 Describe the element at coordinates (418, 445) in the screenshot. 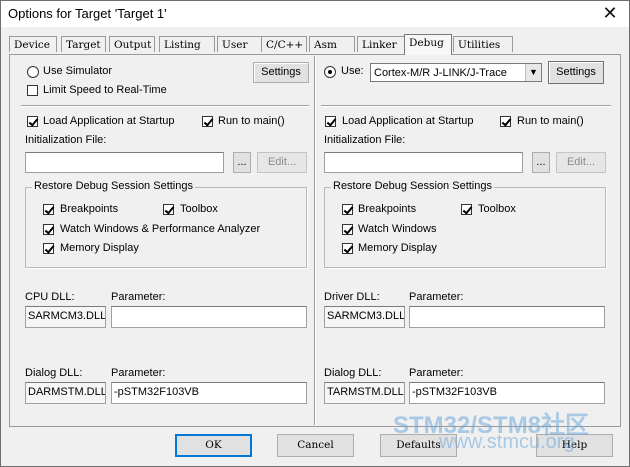

I see `defaults-button: Defaults` at that location.